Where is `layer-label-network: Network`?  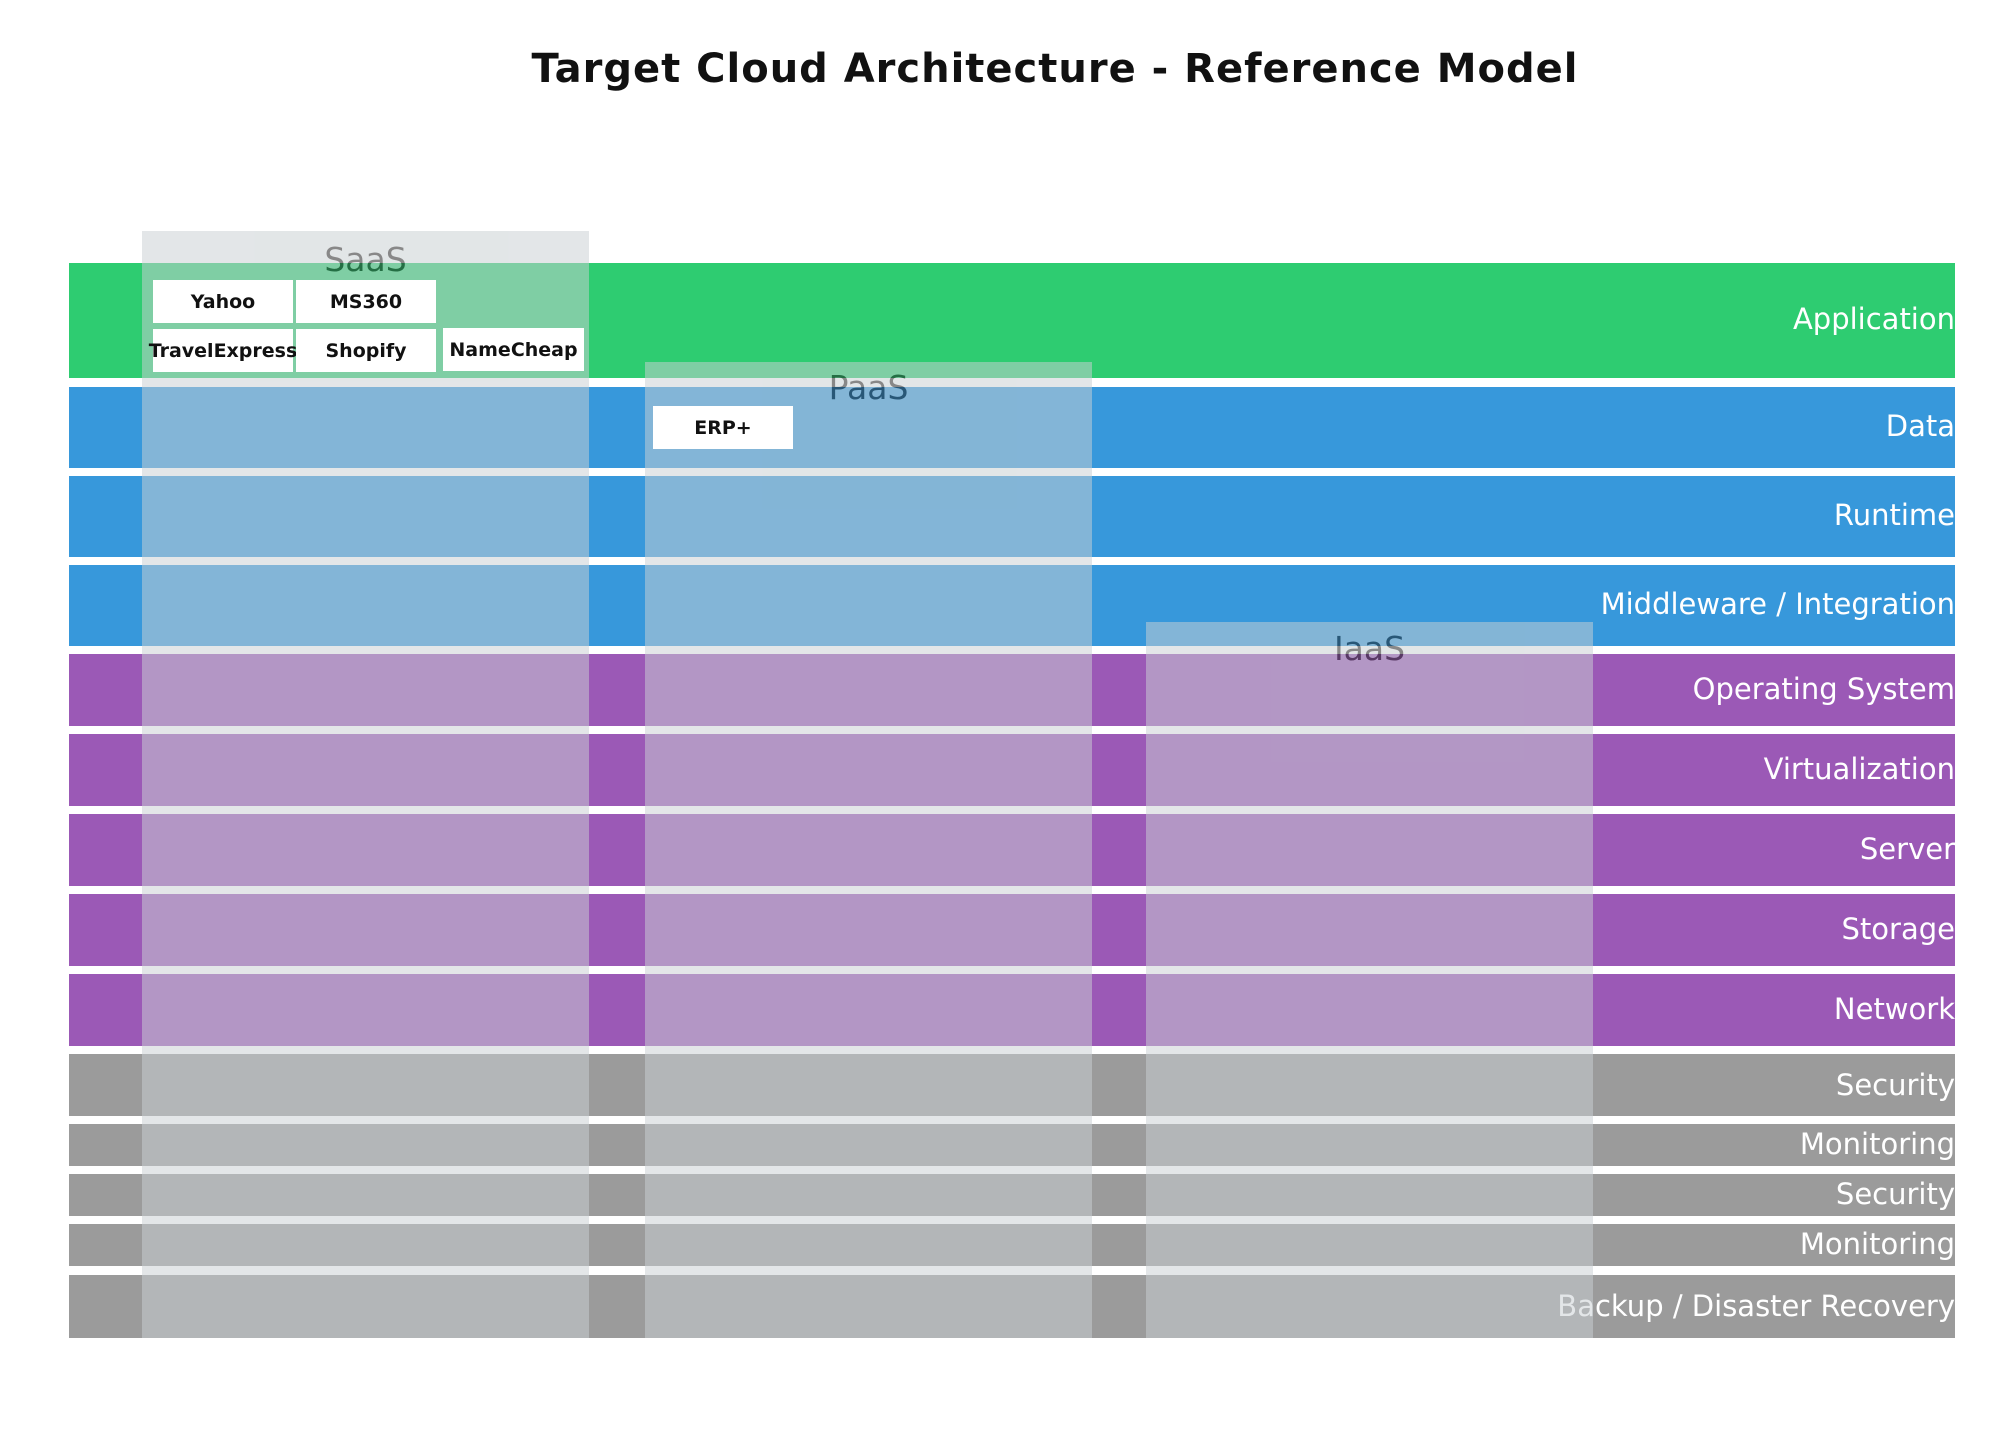
layer-label-network: Network is located at coordinates (1894, 1009).